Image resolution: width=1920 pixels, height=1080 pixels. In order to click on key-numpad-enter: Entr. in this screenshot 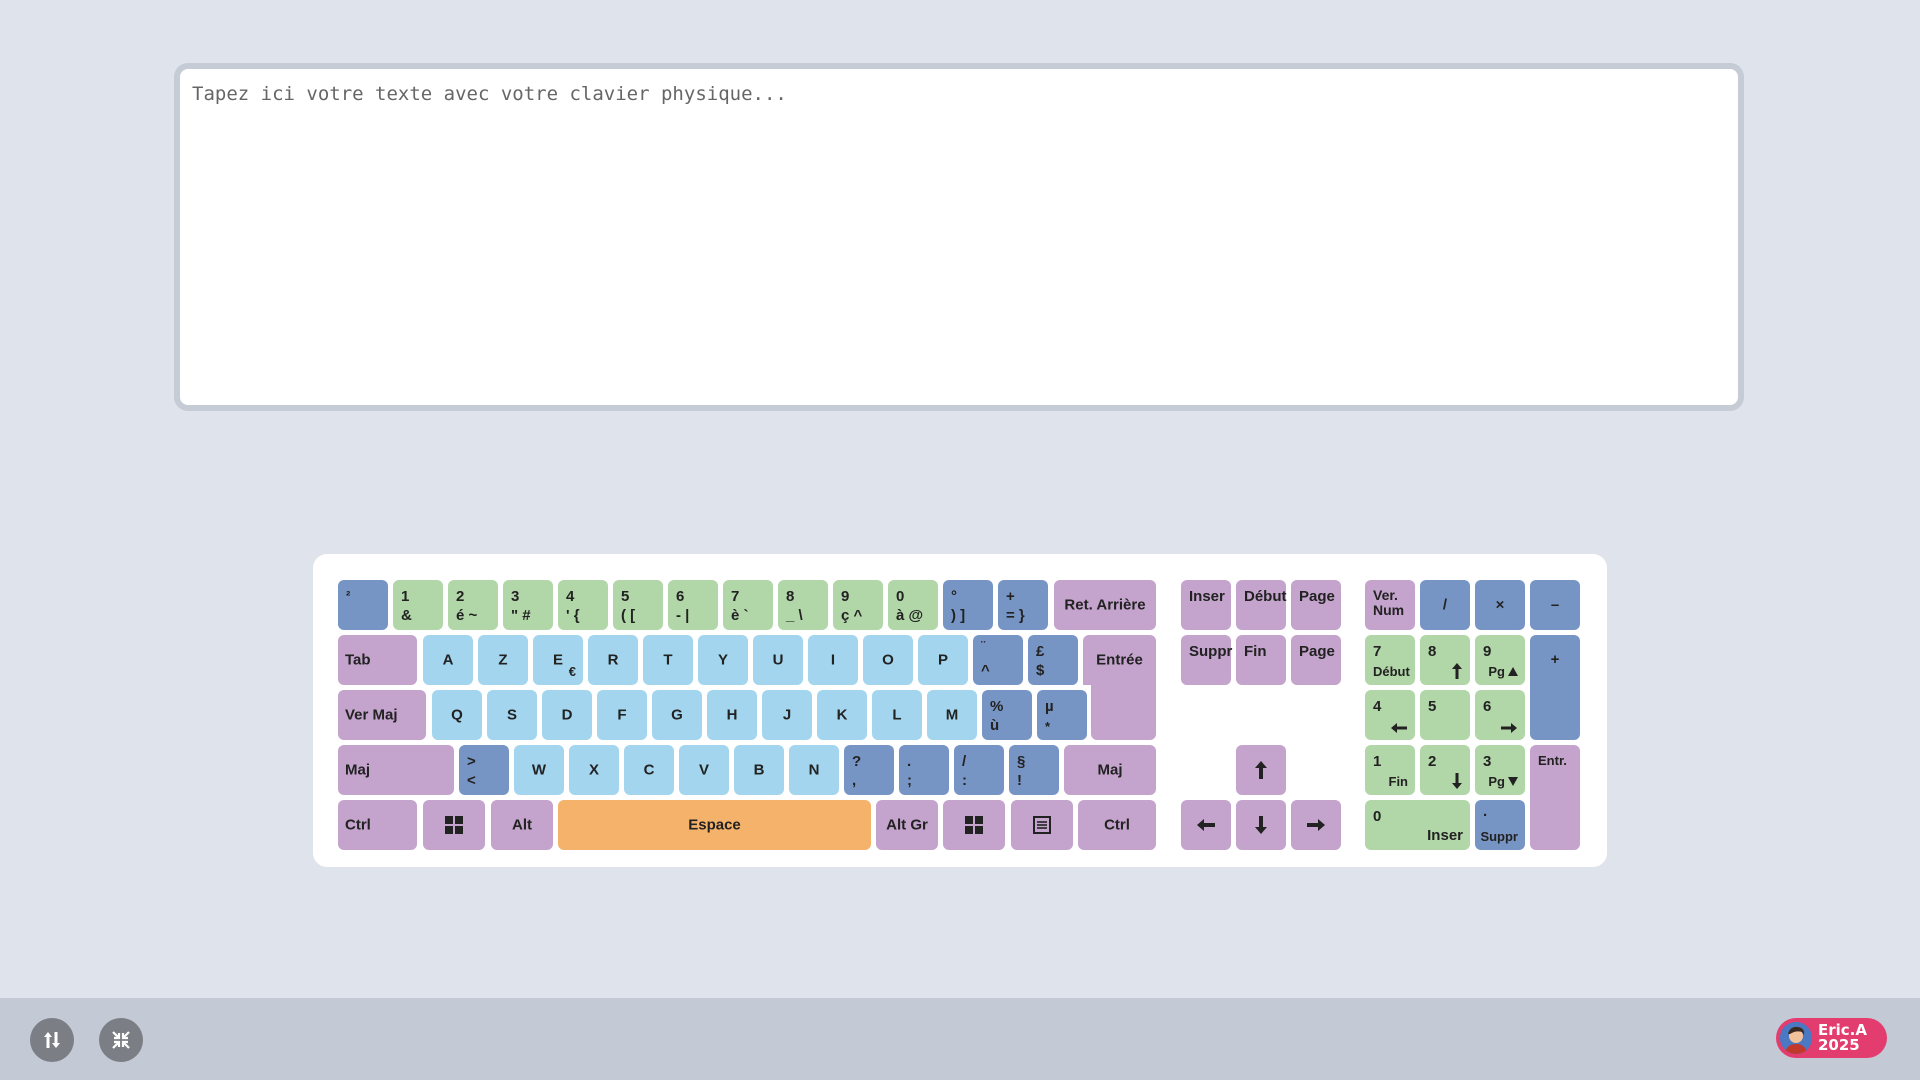, I will do `click(1555, 797)`.